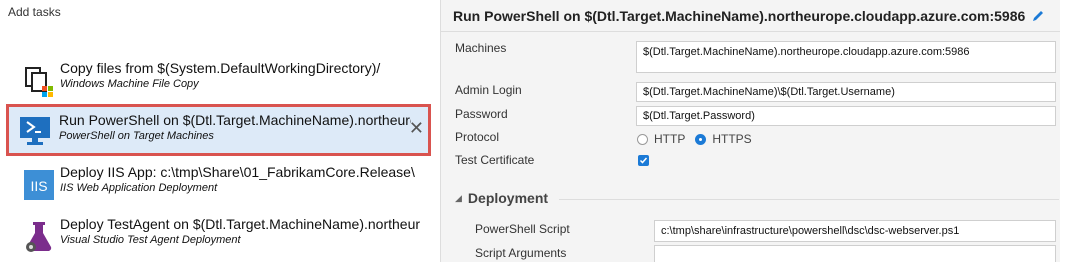 The width and height of the screenshot is (1067, 271). I want to click on svg-text: IIS, so click(38, 186).